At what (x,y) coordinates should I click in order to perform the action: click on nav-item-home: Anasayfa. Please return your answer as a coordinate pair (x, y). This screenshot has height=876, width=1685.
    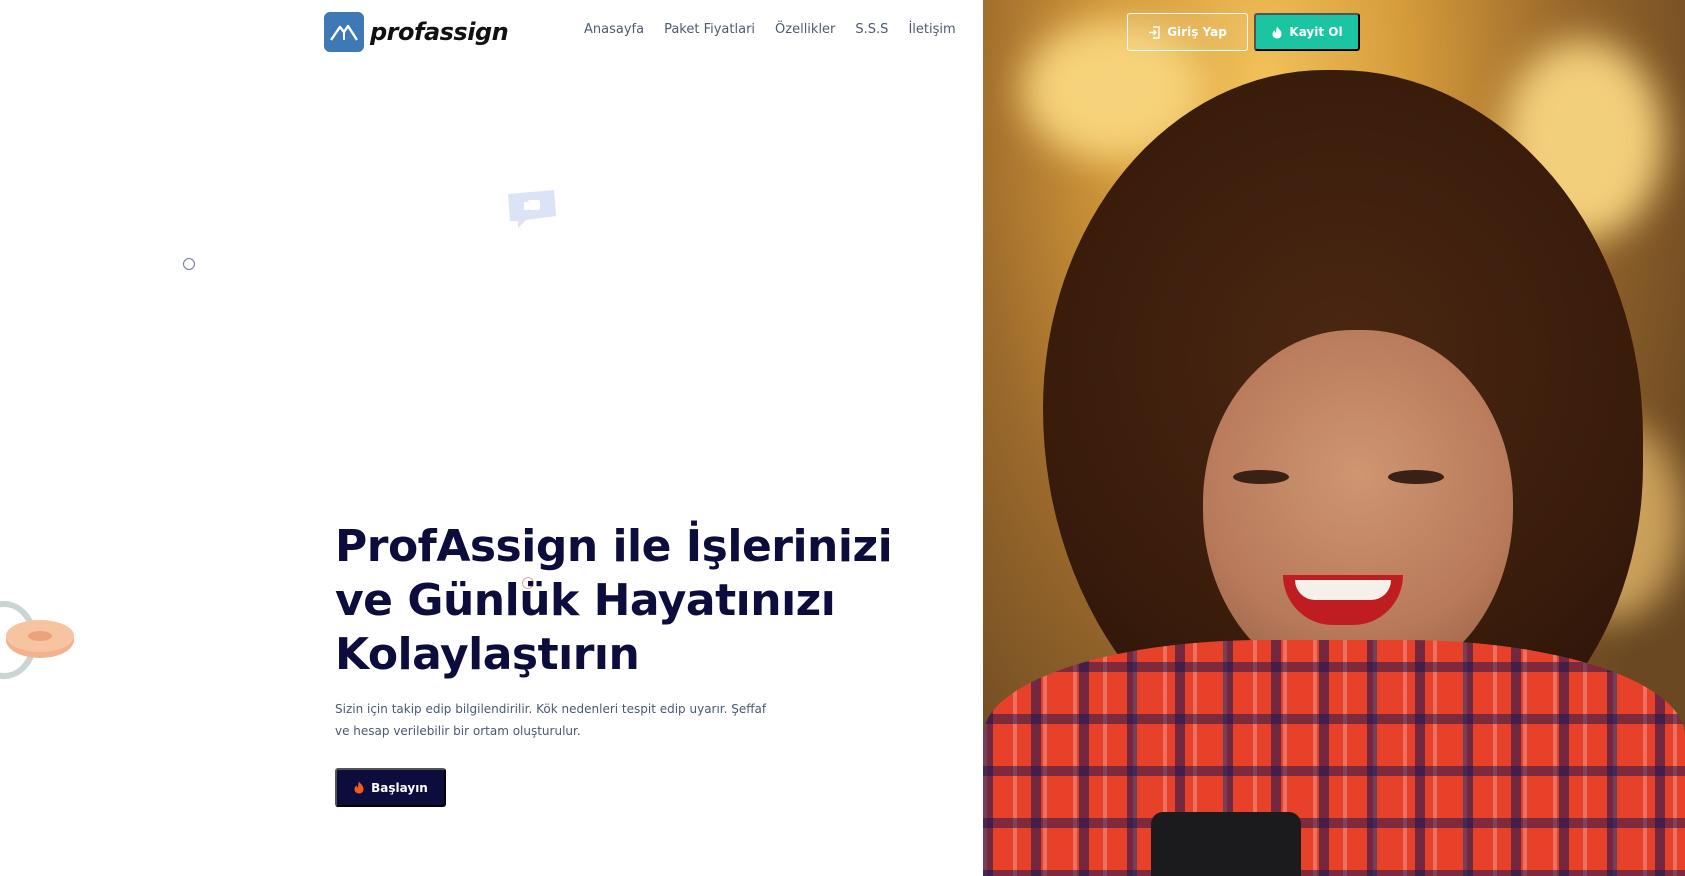
    Looking at the image, I should click on (614, 29).